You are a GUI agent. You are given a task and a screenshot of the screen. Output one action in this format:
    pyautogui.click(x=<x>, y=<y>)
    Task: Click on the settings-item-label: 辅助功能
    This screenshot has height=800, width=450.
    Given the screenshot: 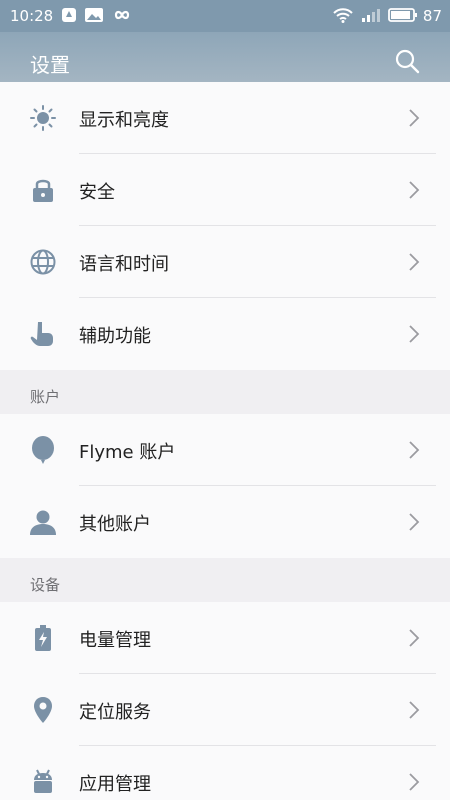 What is the action you would take?
    pyautogui.click(x=115, y=336)
    